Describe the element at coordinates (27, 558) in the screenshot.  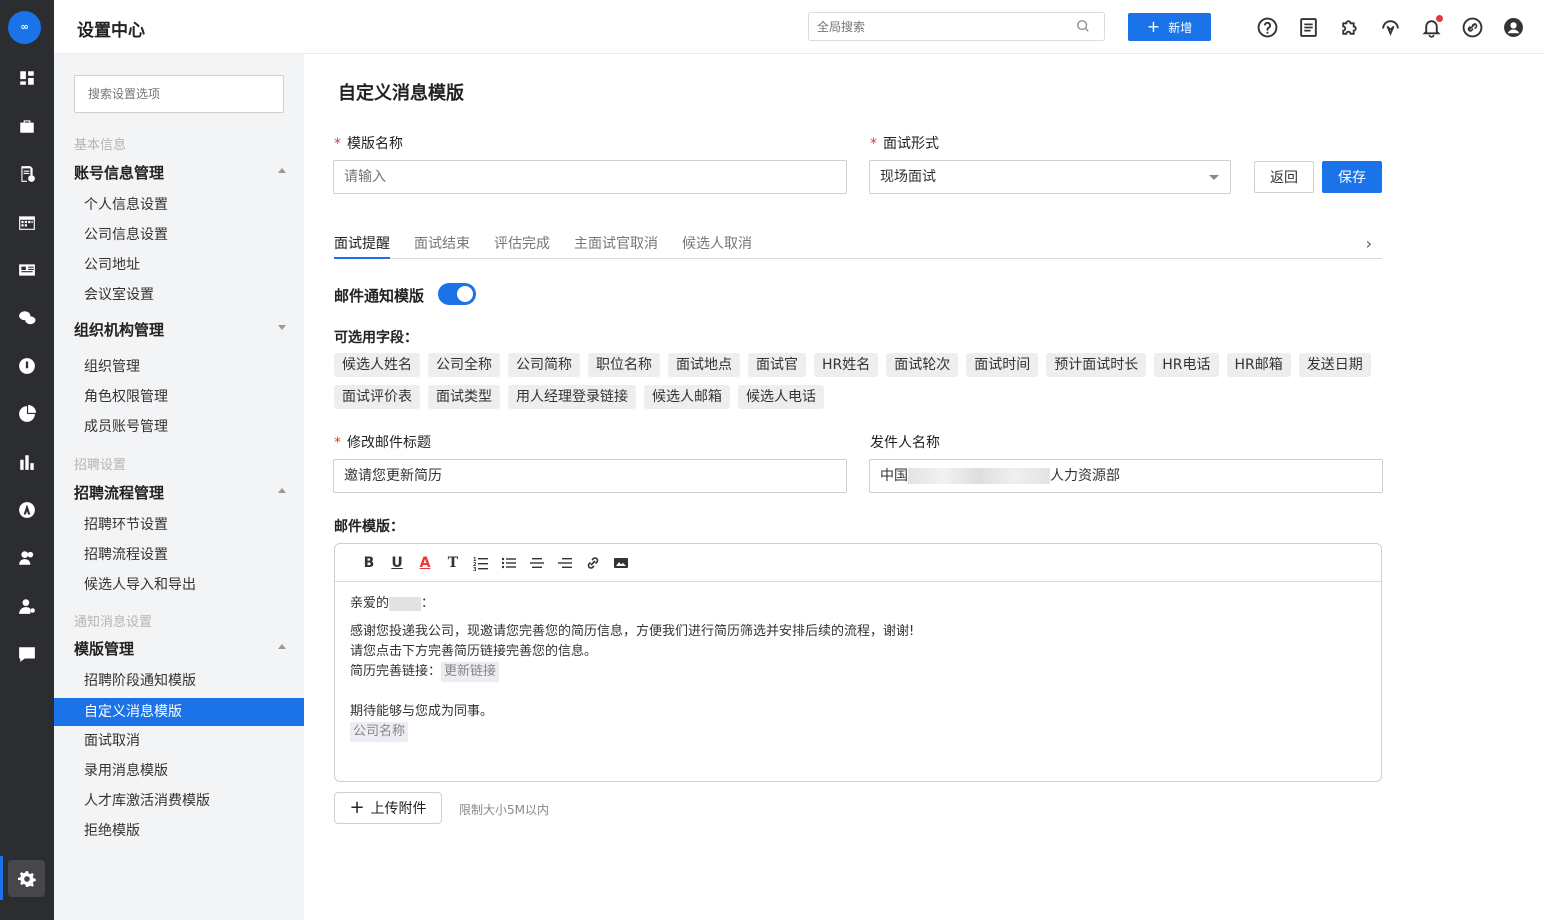
I see `people-icon` at that location.